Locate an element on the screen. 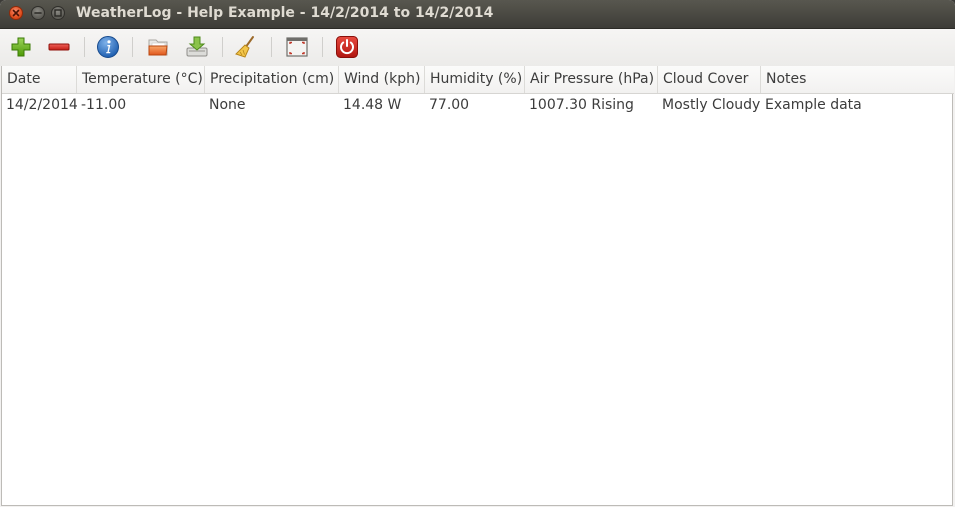 This screenshot has height=507, width=955. cell-humidity: 77.00 is located at coordinates (449, 105).